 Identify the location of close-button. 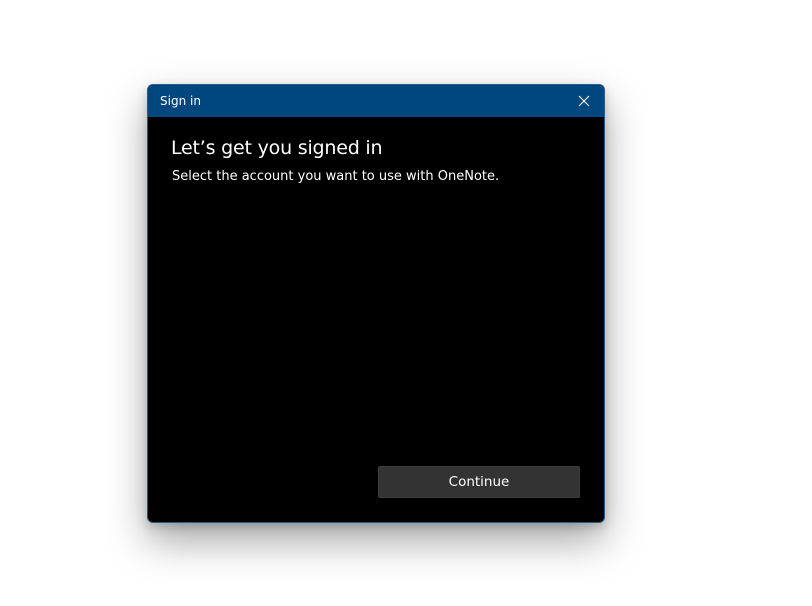
(584, 101).